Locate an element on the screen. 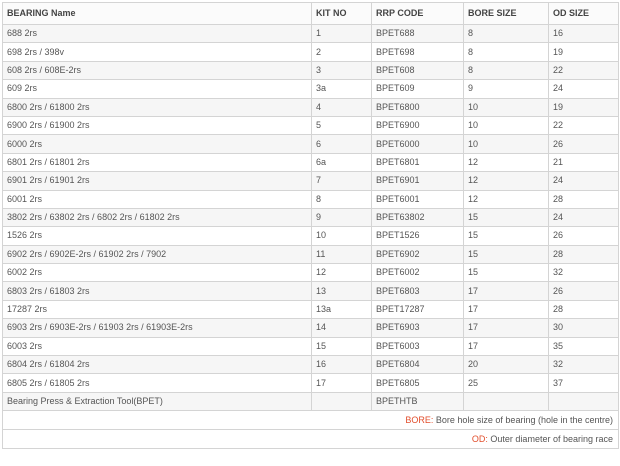  legend-od: OD: Outer diameter of bearing race is located at coordinates (310, 439).